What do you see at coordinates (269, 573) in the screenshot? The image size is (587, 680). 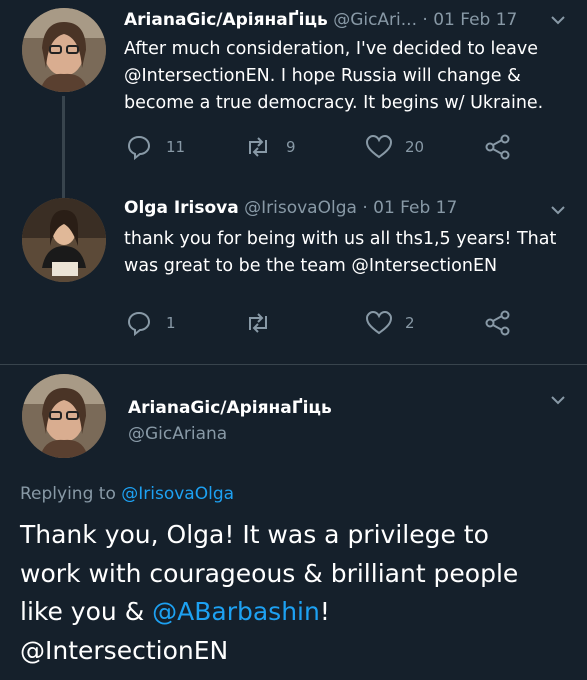 I see `main-text-line: work with courageous & brilliant people` at bounding box center [269, 573].